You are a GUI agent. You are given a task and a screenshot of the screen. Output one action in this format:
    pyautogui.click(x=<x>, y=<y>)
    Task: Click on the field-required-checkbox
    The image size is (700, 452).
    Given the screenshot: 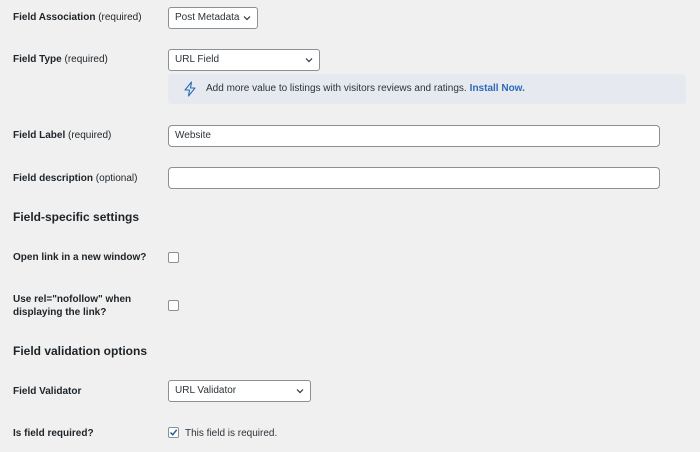 What is the action you would take?
    pyautogui.click(x=173, y=432)
    